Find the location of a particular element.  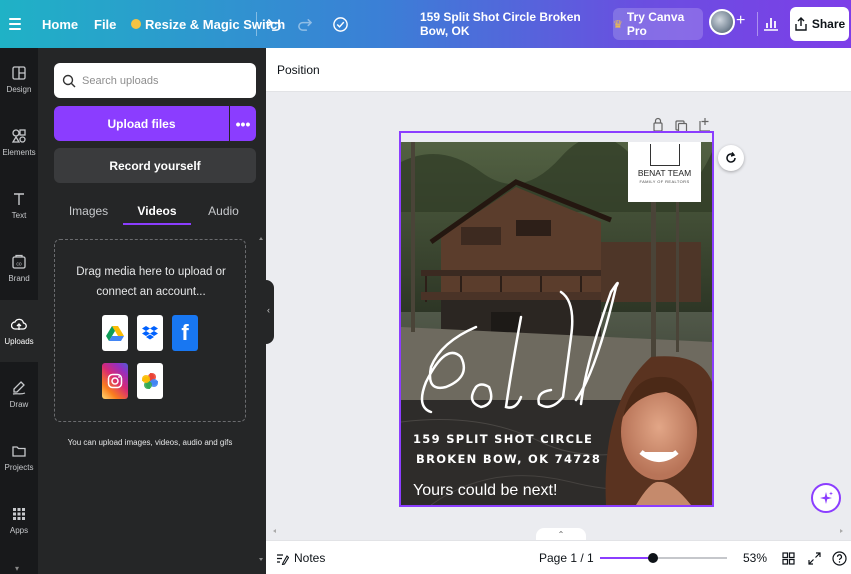

grid-view-icon is located at coordinates (788, 558).